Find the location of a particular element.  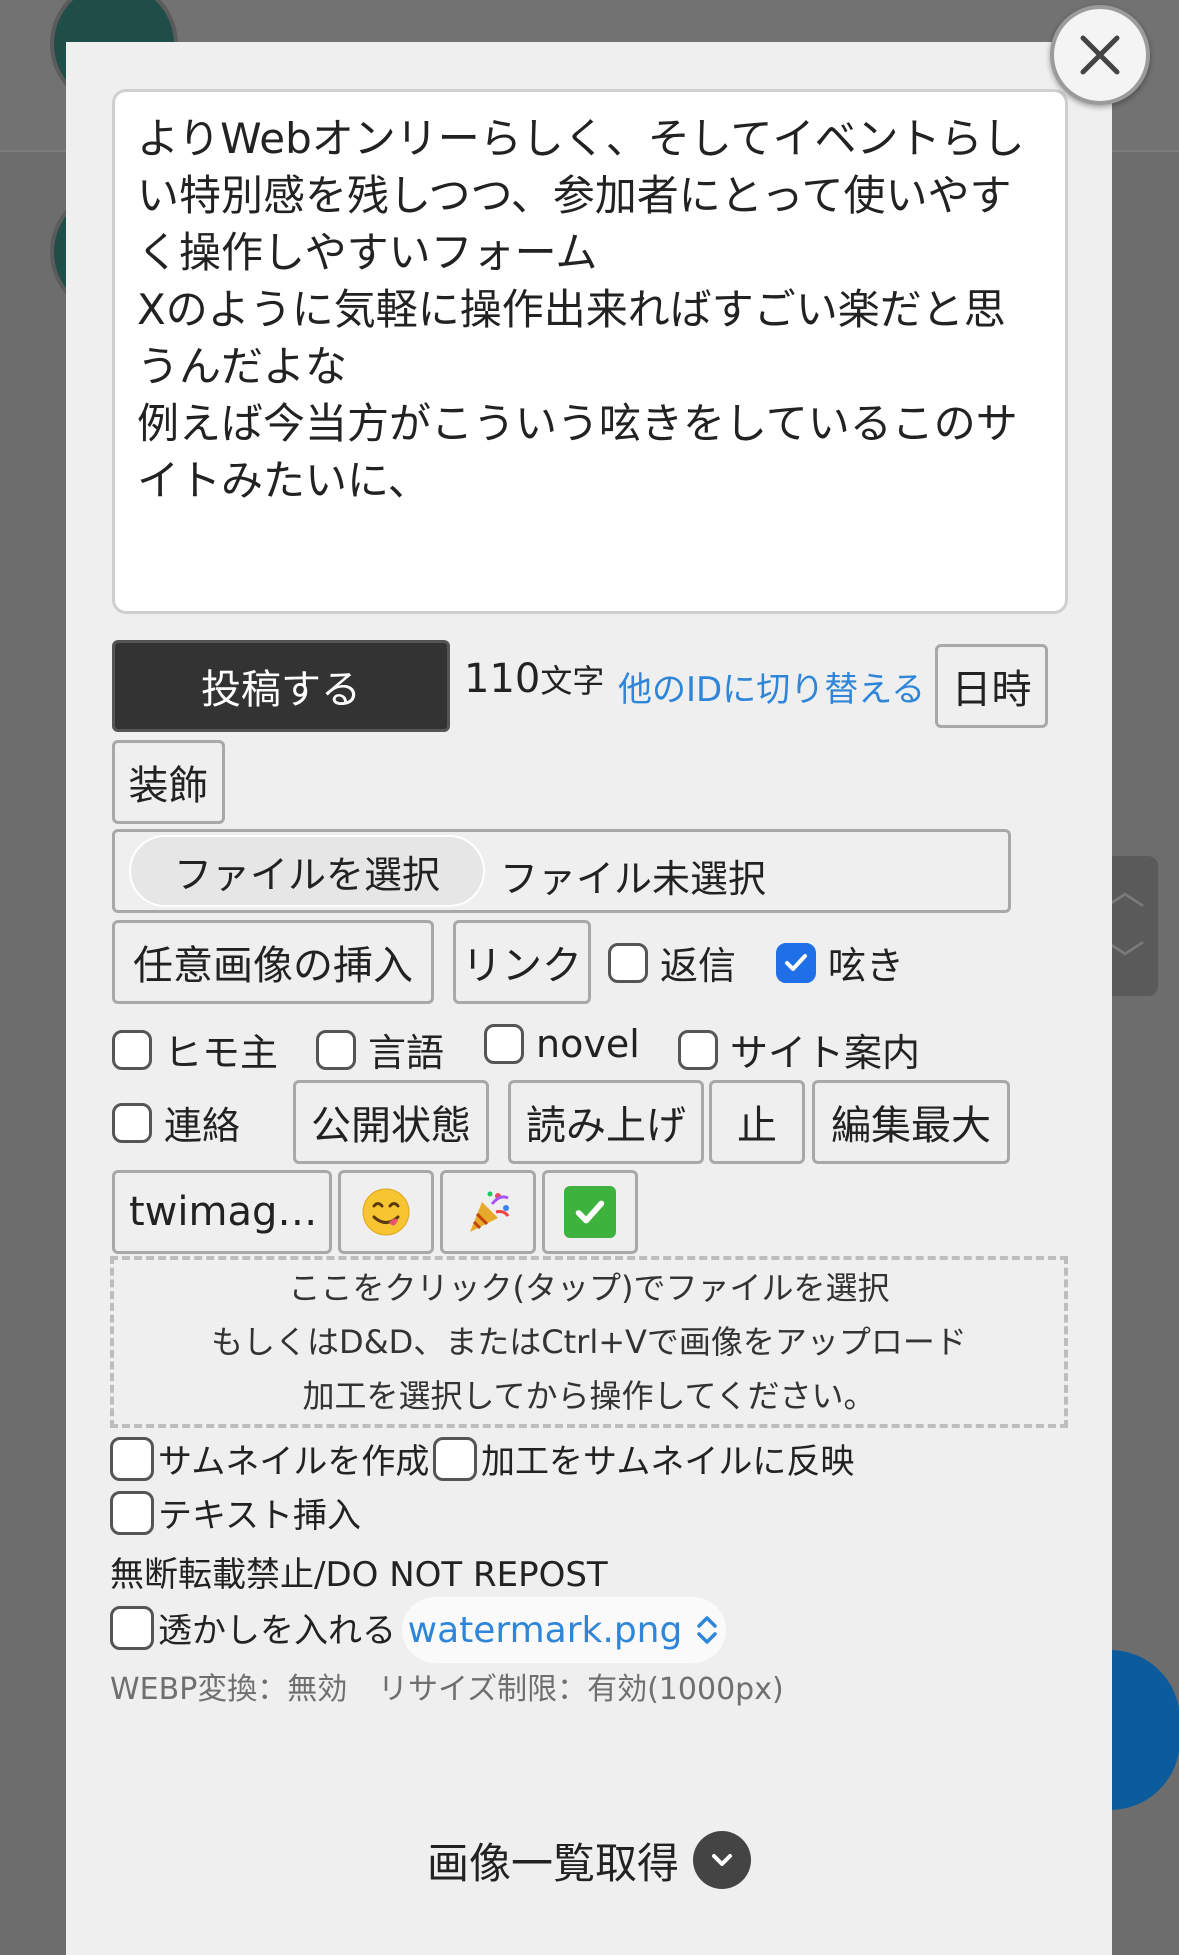

reply-checkbox: 返信 is located at coordinates (672, 962).